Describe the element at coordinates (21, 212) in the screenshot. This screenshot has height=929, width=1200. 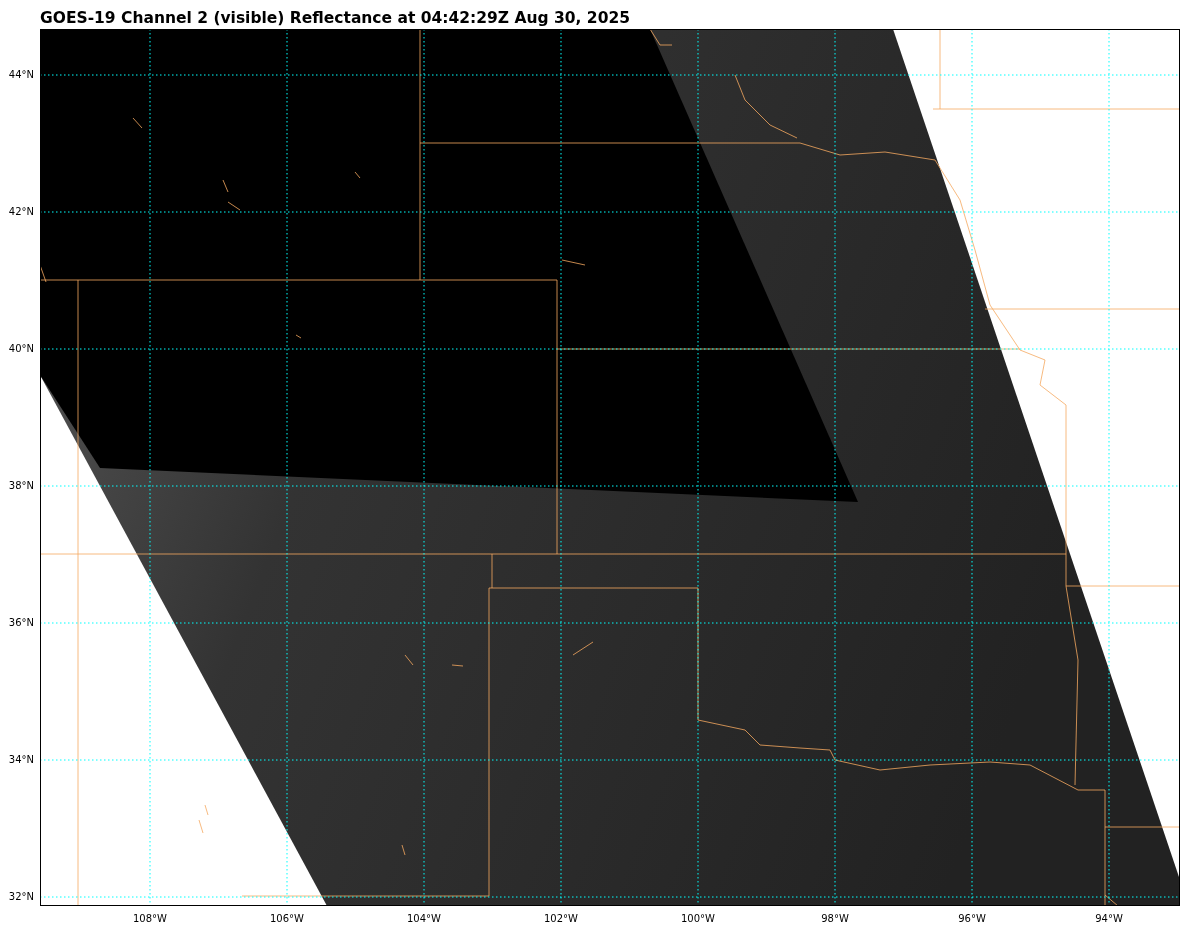
I see `latitude-label: 42°N` at that location.